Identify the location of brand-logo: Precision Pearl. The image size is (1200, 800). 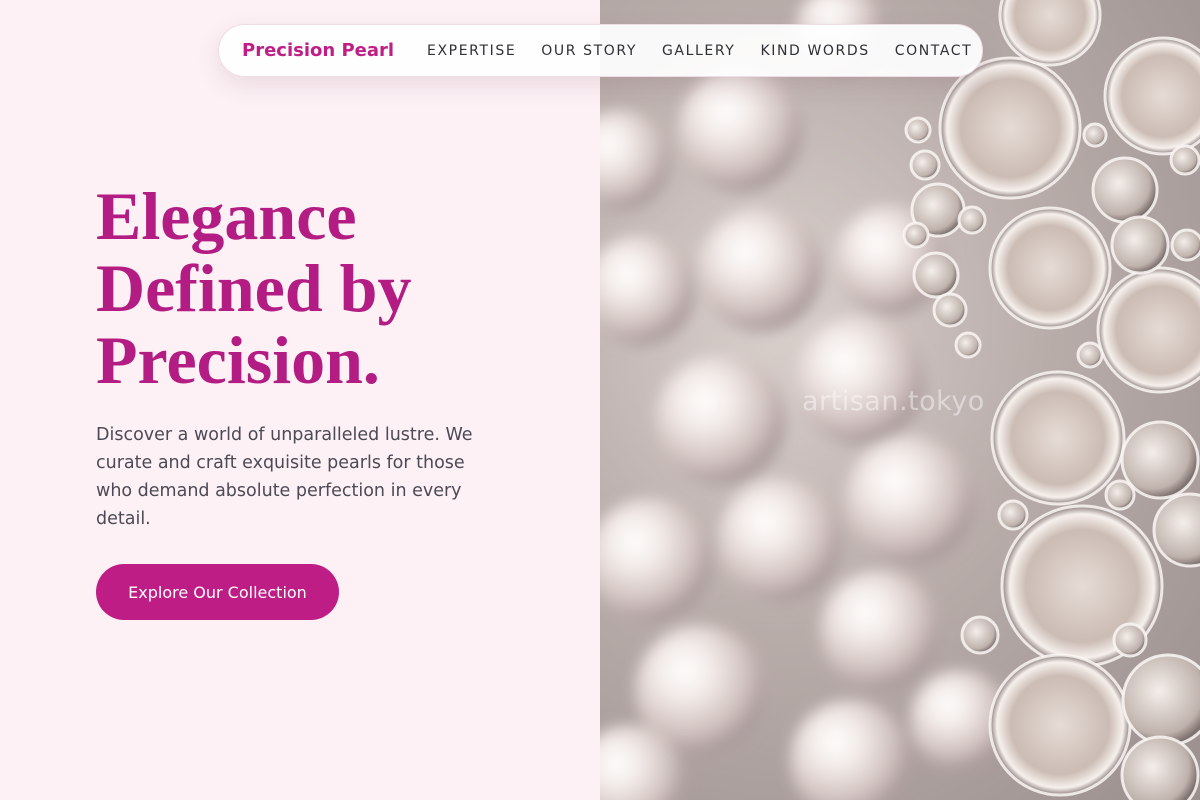
(318, 50).